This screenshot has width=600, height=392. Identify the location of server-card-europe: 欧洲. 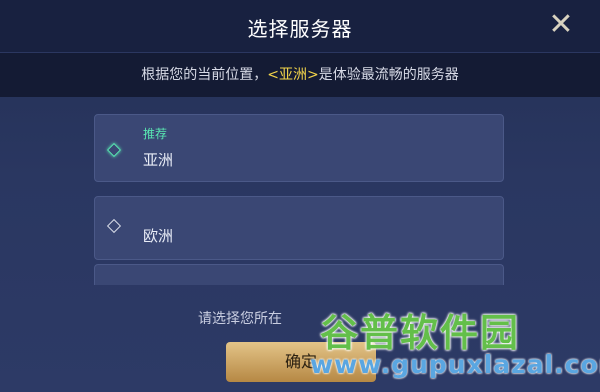
(299, 228).